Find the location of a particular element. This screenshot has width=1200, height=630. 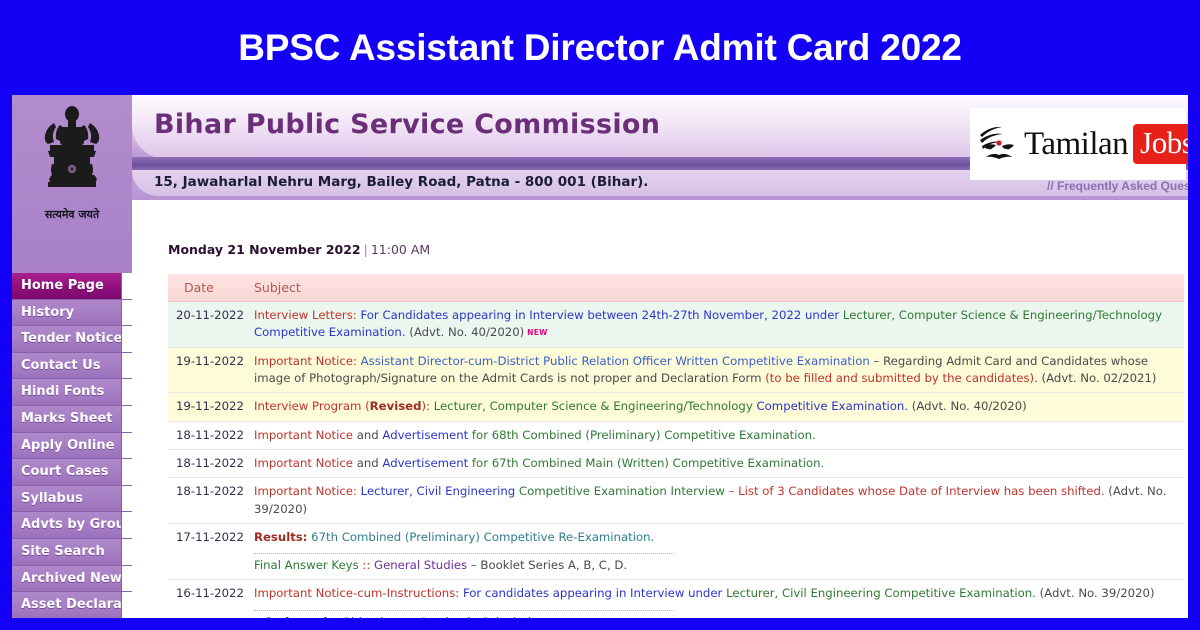

sidebar-item-history: History is located at coordinates (72, 313).